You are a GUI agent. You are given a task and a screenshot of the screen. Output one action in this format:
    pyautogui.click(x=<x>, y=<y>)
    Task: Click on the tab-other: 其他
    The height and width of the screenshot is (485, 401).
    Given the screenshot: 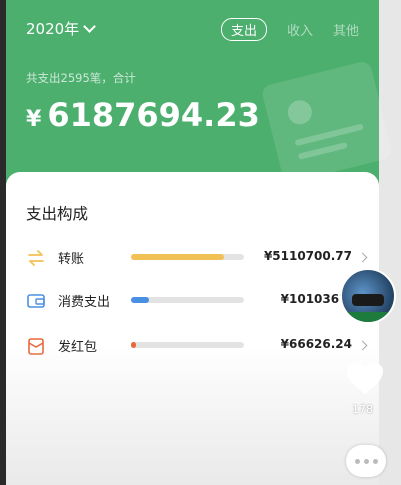 What is the action you would take?
    pyautogui.click(x=346, y=29)
    